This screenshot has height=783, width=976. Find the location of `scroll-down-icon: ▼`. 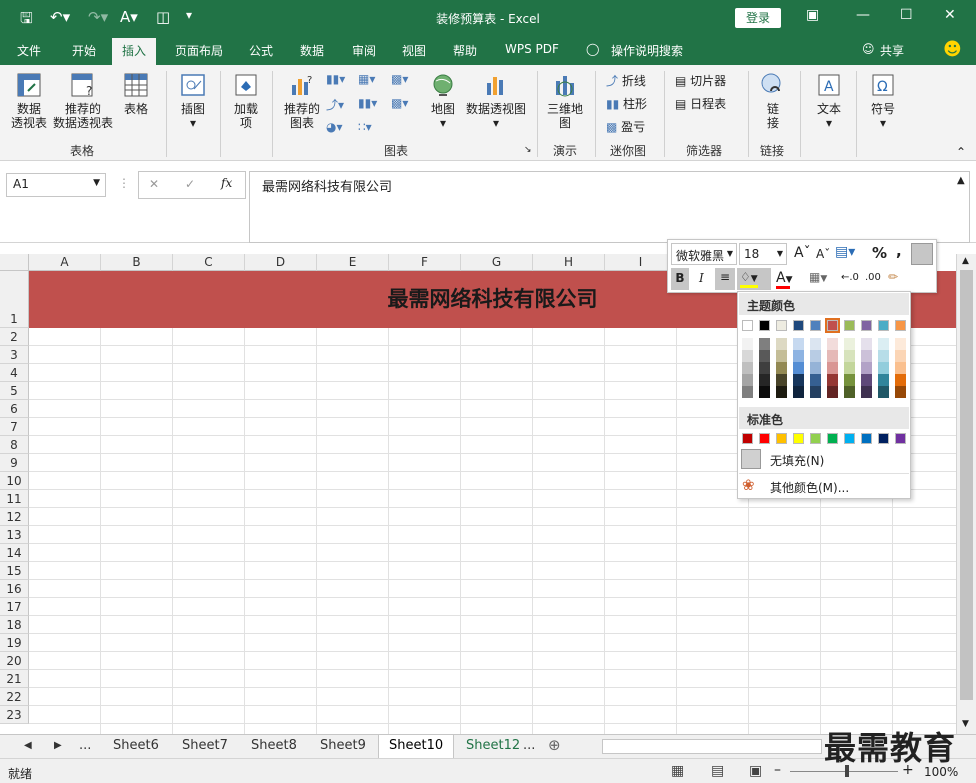

scroll-down-icon: ▼ is located at coordinates (965, 724).